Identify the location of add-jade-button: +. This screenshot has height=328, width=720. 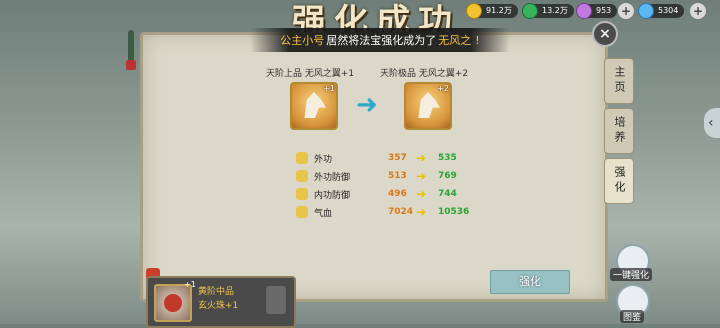
(626, 11).